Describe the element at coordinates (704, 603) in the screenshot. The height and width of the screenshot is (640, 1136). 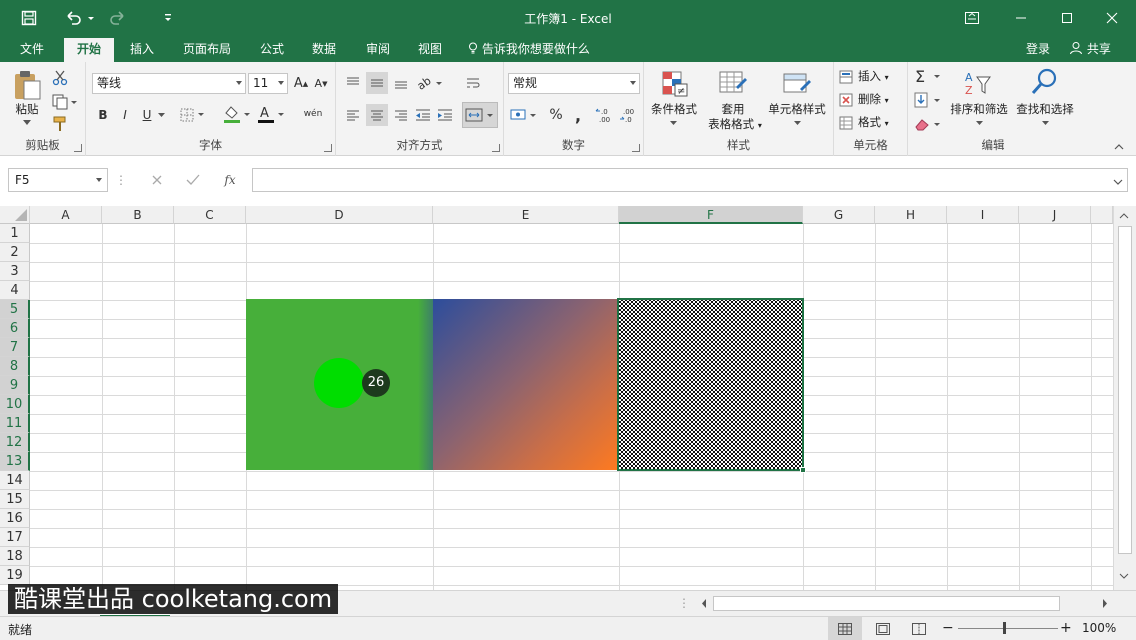
I see `scroll-left-icon` at that location.